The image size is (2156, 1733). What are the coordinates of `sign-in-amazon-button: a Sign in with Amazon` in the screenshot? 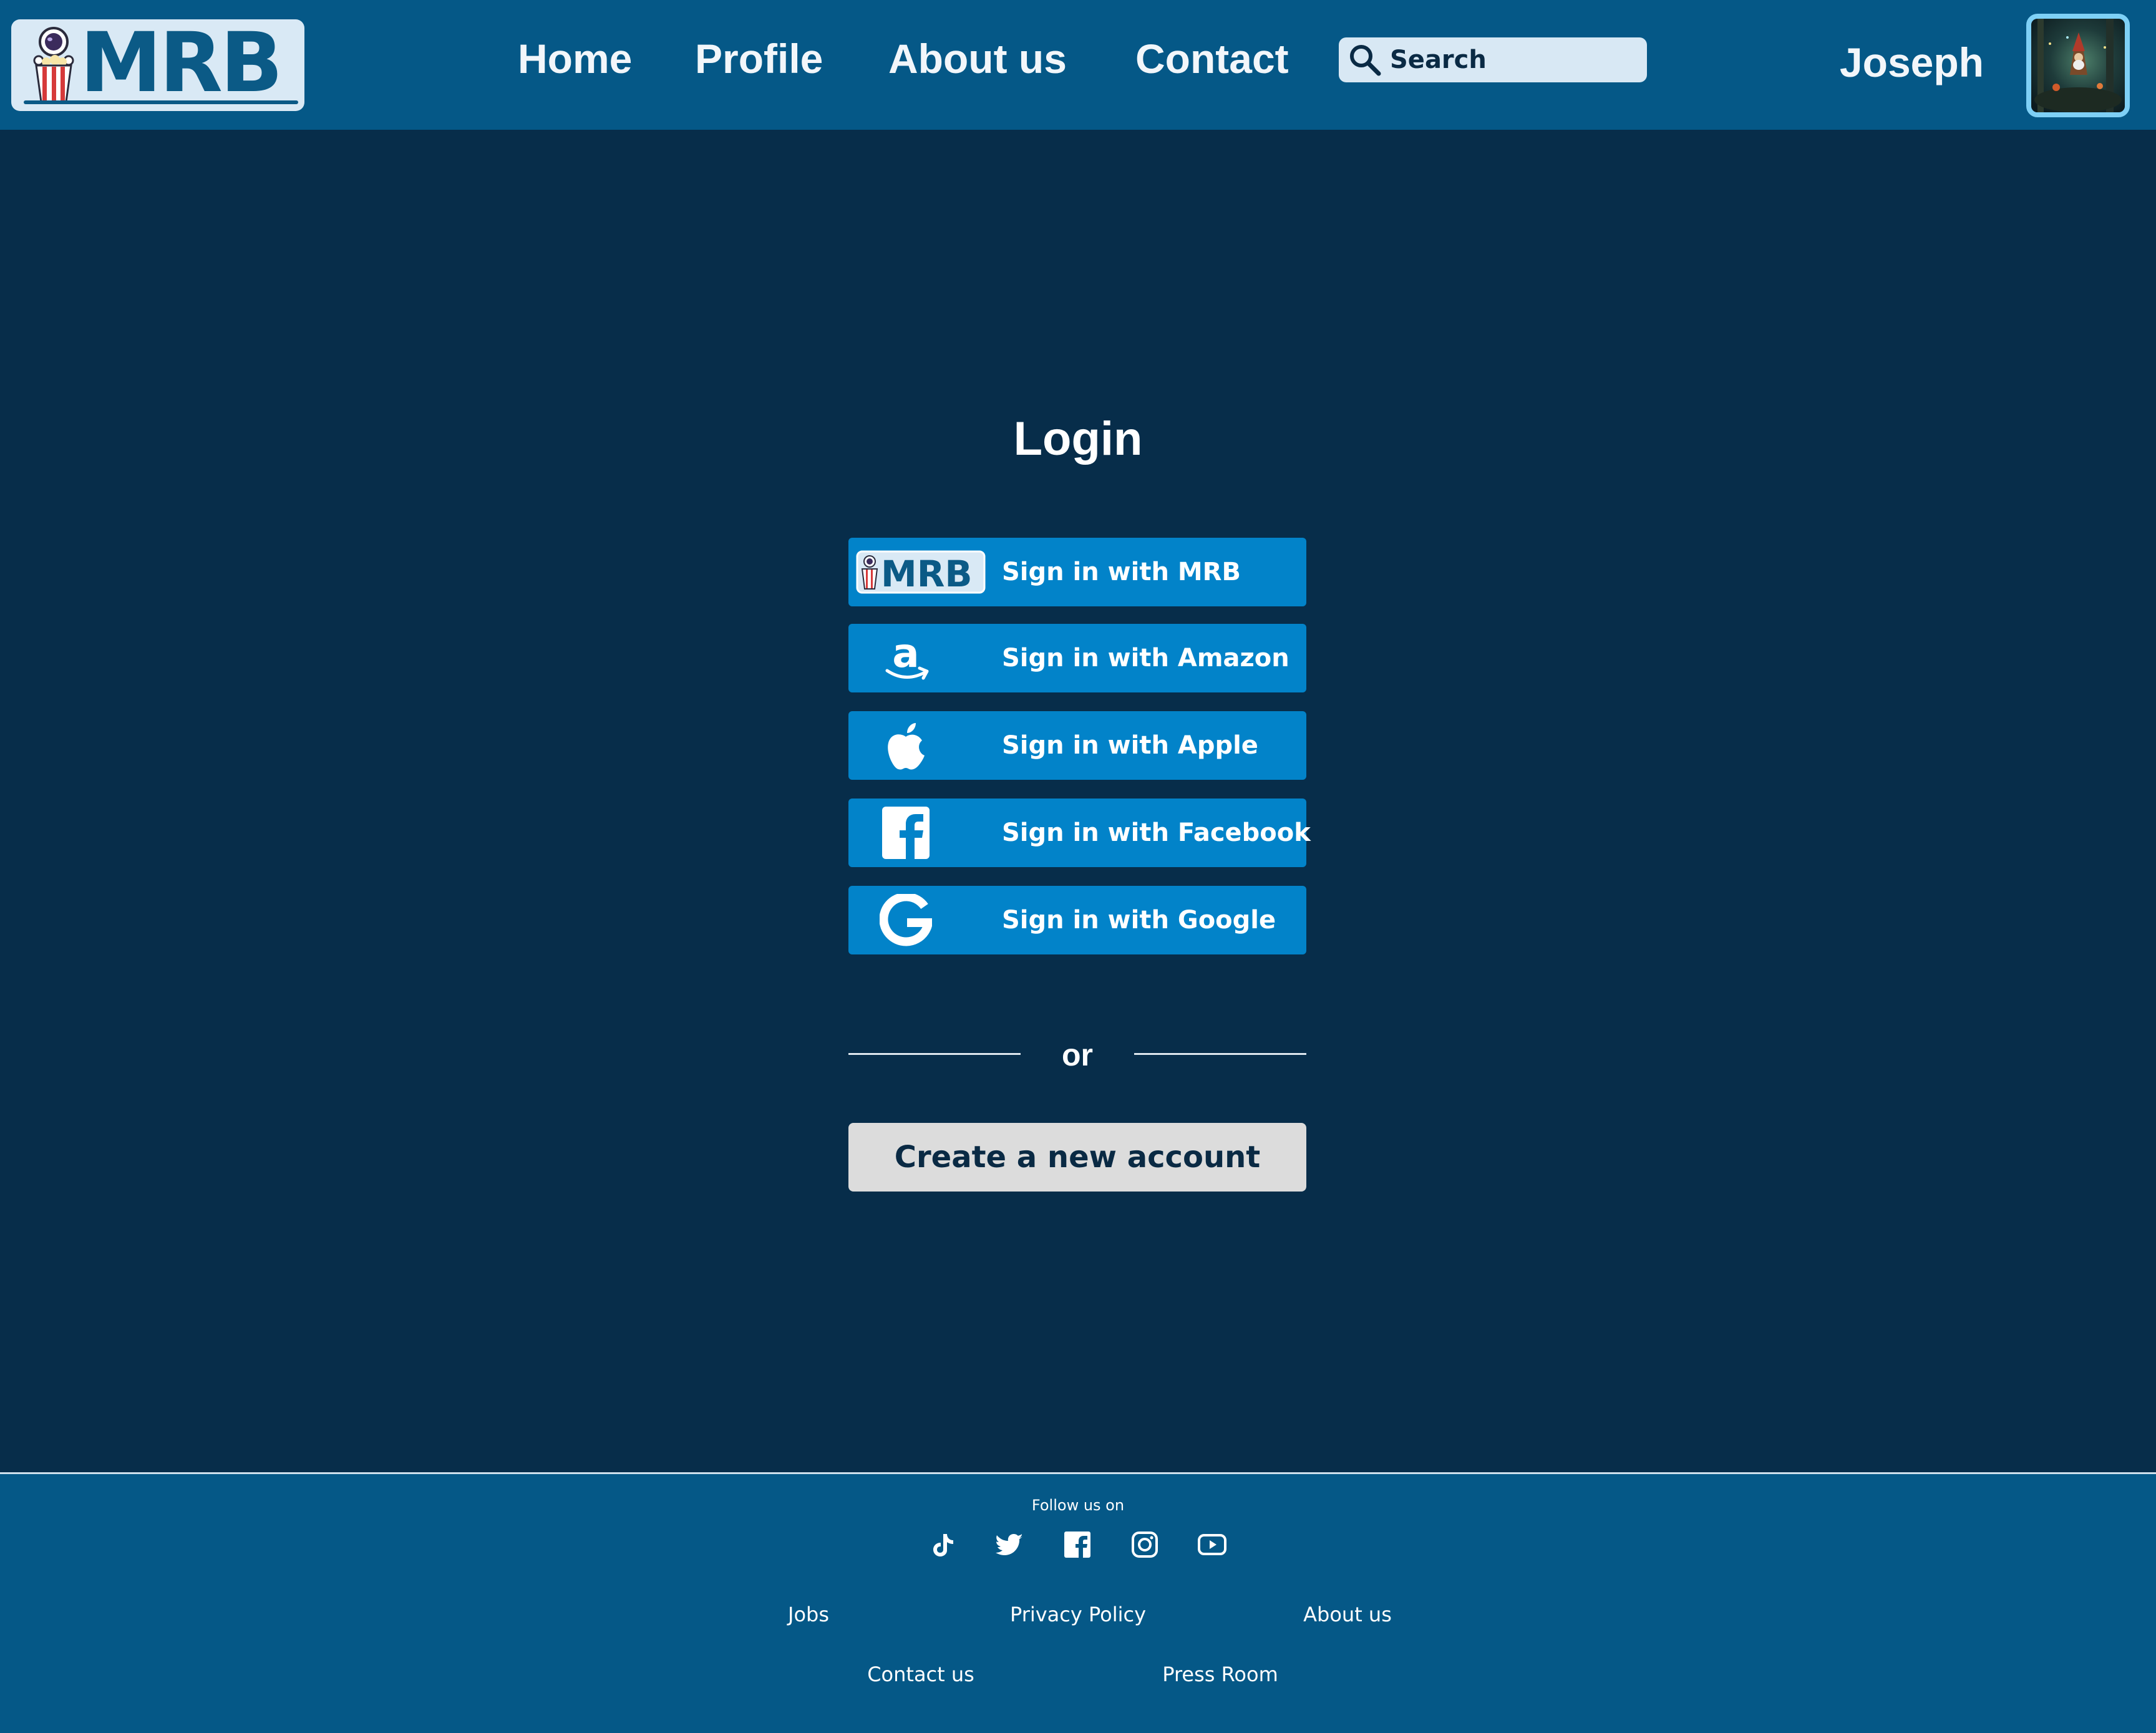 It's located at (1077, 658).